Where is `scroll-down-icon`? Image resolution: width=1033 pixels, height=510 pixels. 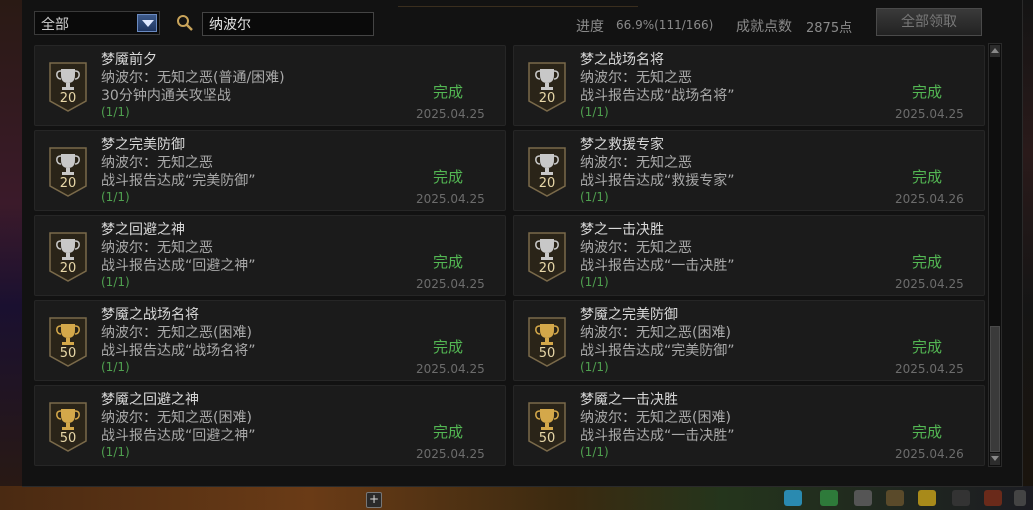 scroll-down-icon is located at coordinates (995, 459).